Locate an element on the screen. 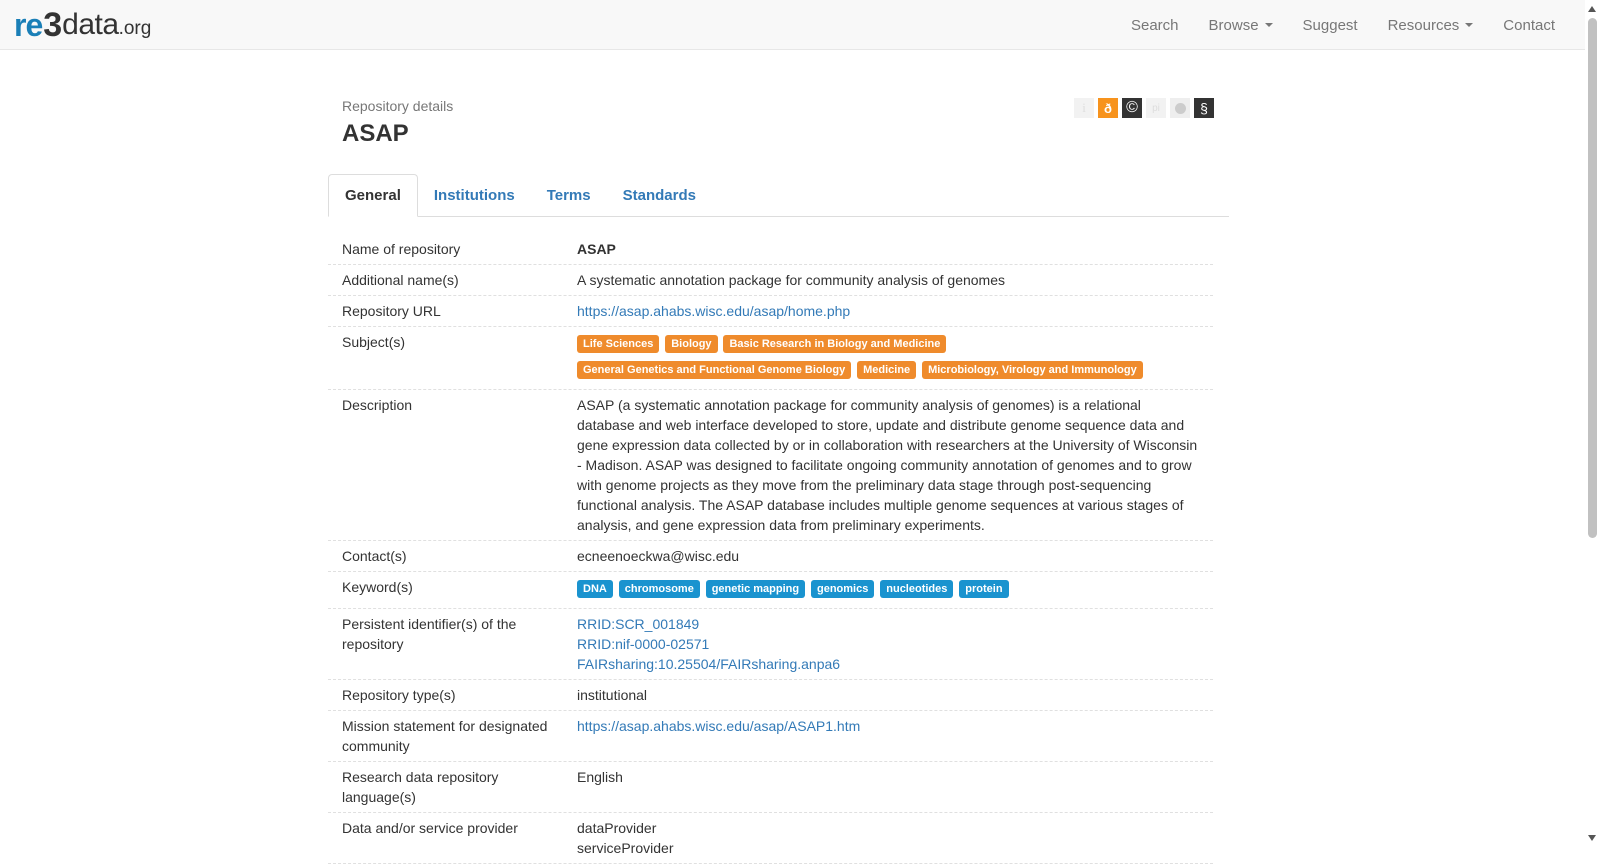  nav-resources: Resources is located at coordinates (1431, 25).